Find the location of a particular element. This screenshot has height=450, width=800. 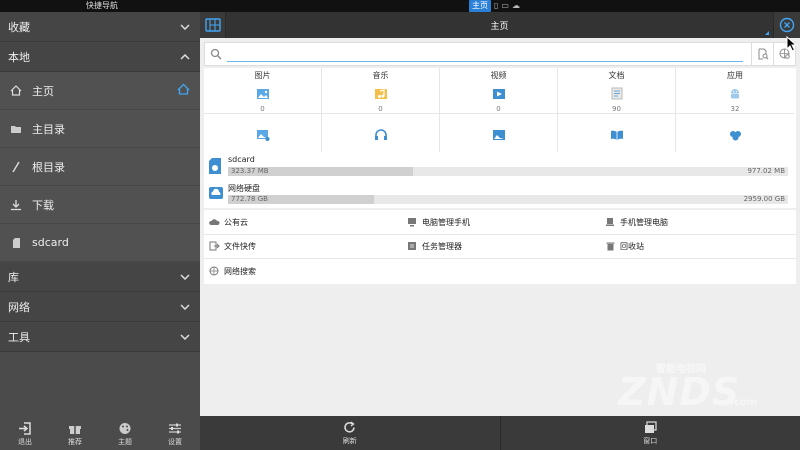

tab-menu-corner-icon is located at coordinates (767, 33).